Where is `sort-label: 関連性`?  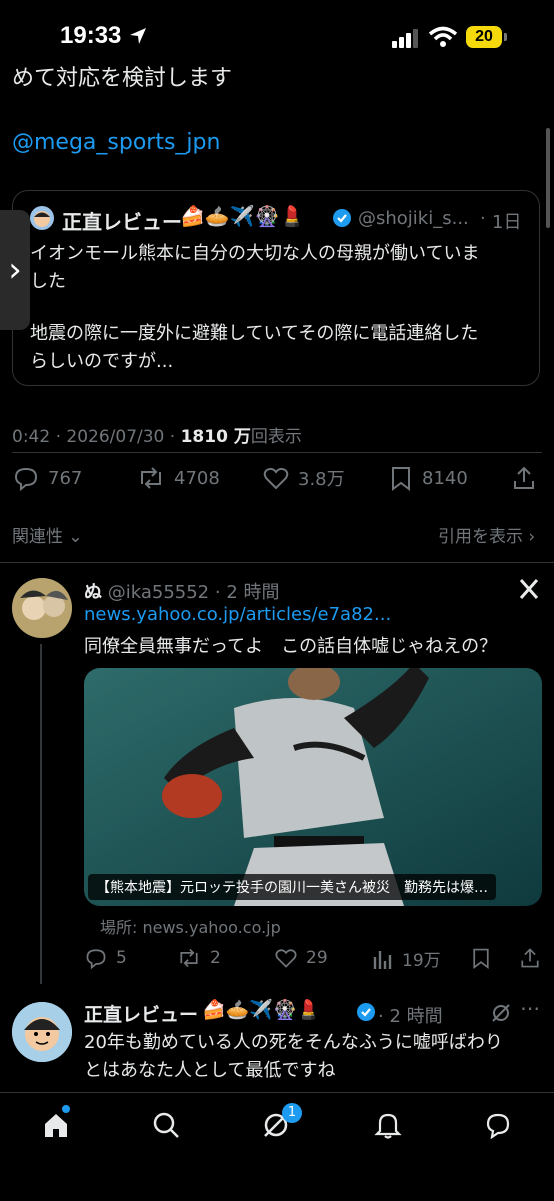
sort-label: 関連性 is located at coordinates (37, 537).